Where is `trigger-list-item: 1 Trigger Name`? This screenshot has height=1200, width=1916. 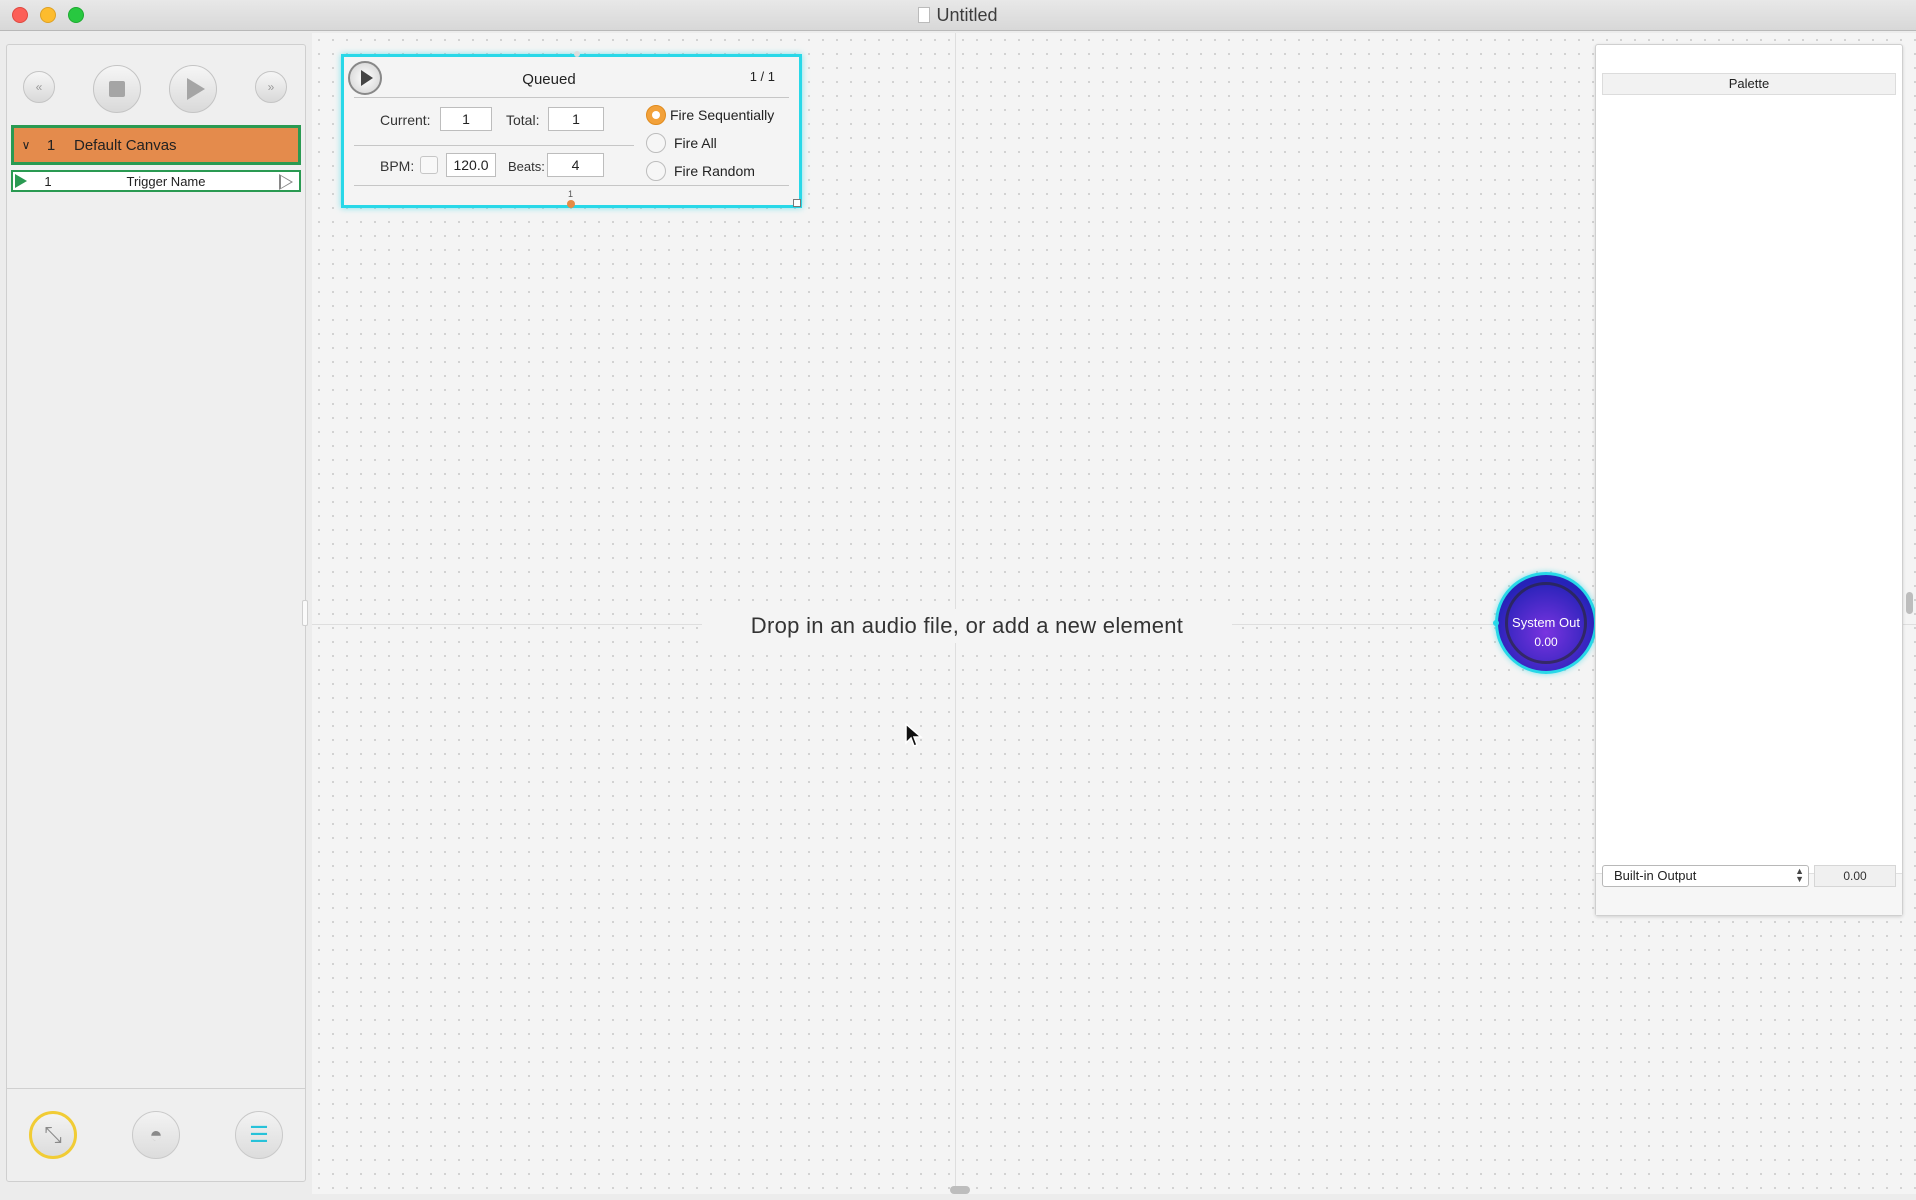 trigger-list-item: 1 Trigger Name is located at coordinates (156, 181).